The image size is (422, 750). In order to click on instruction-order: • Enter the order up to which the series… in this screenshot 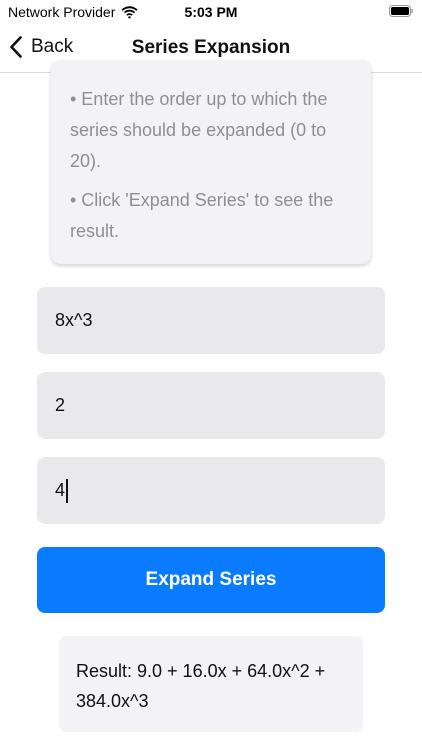, I will do `click(199, 130)`.